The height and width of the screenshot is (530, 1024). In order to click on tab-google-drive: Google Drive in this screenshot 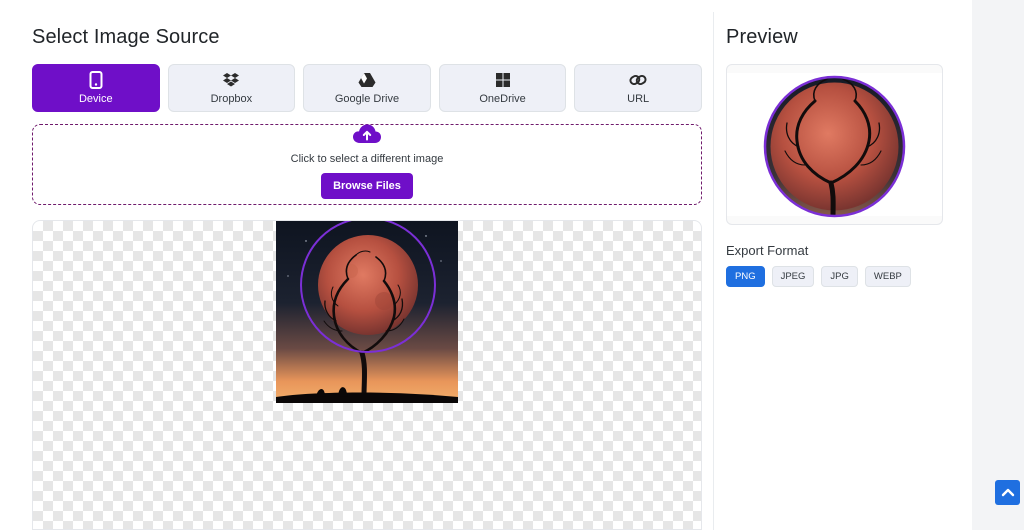, I will do `click(367, 88)`.